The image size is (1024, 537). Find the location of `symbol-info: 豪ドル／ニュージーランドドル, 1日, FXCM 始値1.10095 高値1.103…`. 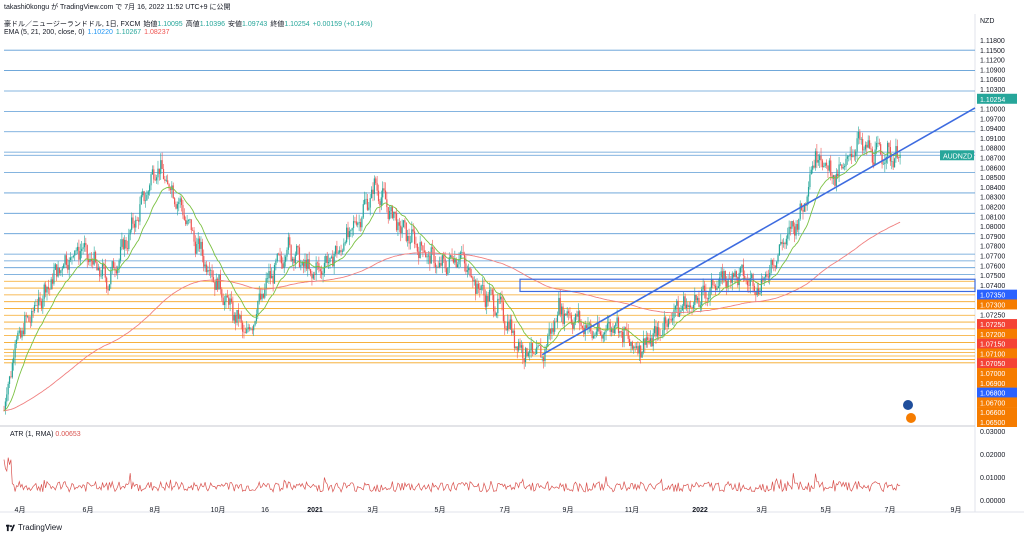

symbol-info: 豪ドル／ニュージーランドドル, 1日, FXCM 始値1.10095 高値1.103… is located at coordinates (190, 24).